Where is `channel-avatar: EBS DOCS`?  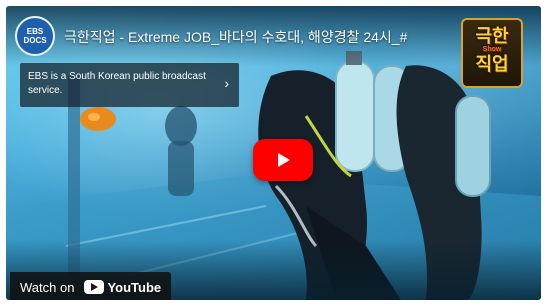
channel-avatar: EBS DOCS is located at coordinates (35, 36).